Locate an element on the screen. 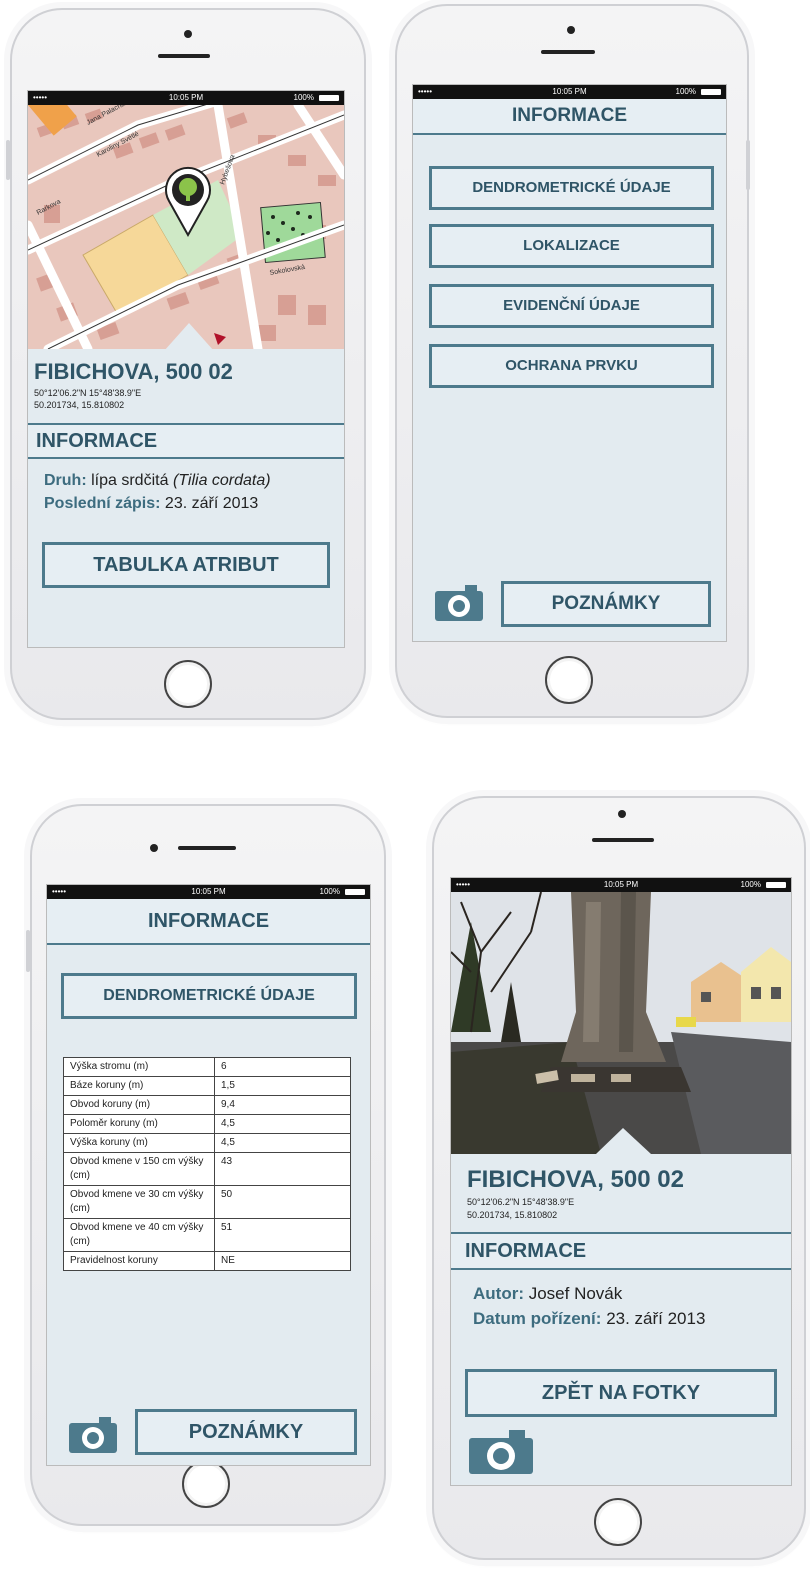 The image size is (810, 1575). attribute-value: 50 is located at coordinates (282, 1202).